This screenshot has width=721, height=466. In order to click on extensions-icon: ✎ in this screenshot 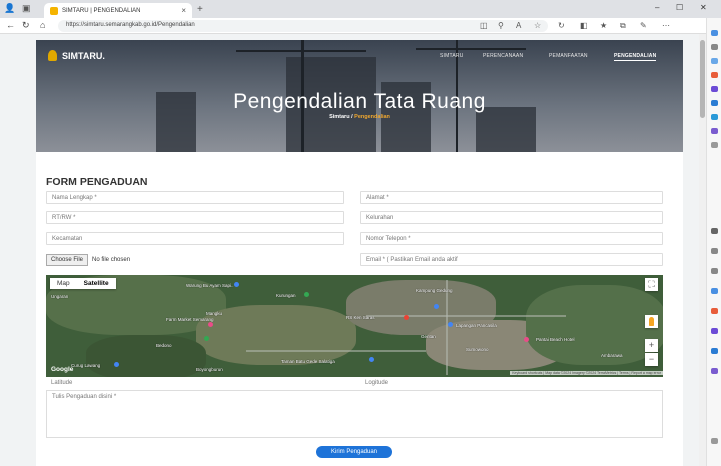, I will do `click(643, 25)`.